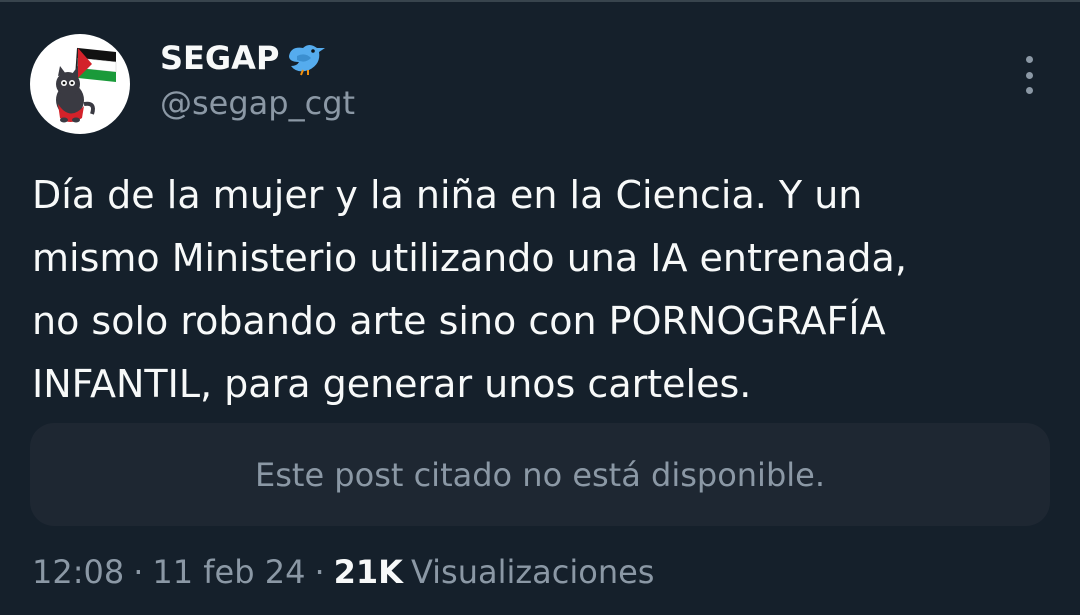 This screenshot has width=1080, height=615. What do you see at coordinates (533, 572) in the screenshot?
I see `views-label: Visualizaciones` at bounding box center [533, 572].